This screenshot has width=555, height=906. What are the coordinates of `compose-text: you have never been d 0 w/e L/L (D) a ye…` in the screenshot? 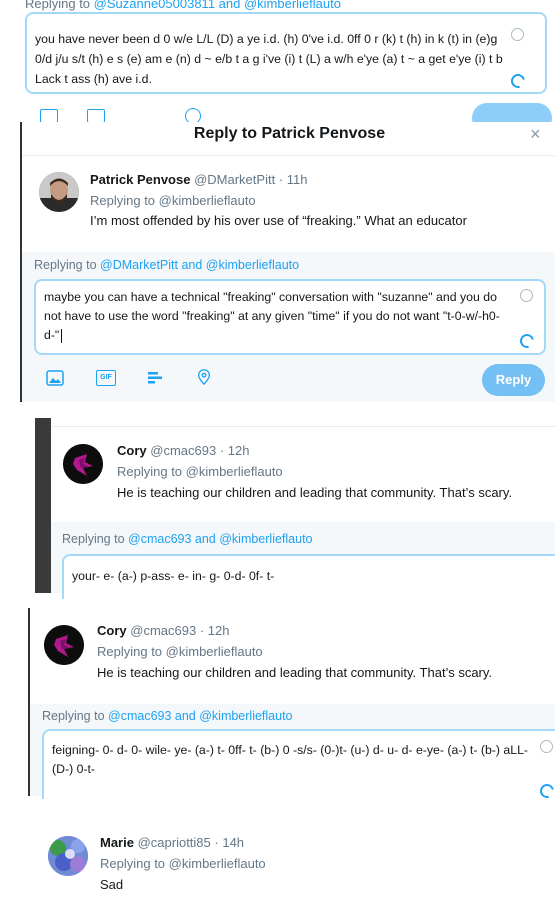 It's located at (269, 59).